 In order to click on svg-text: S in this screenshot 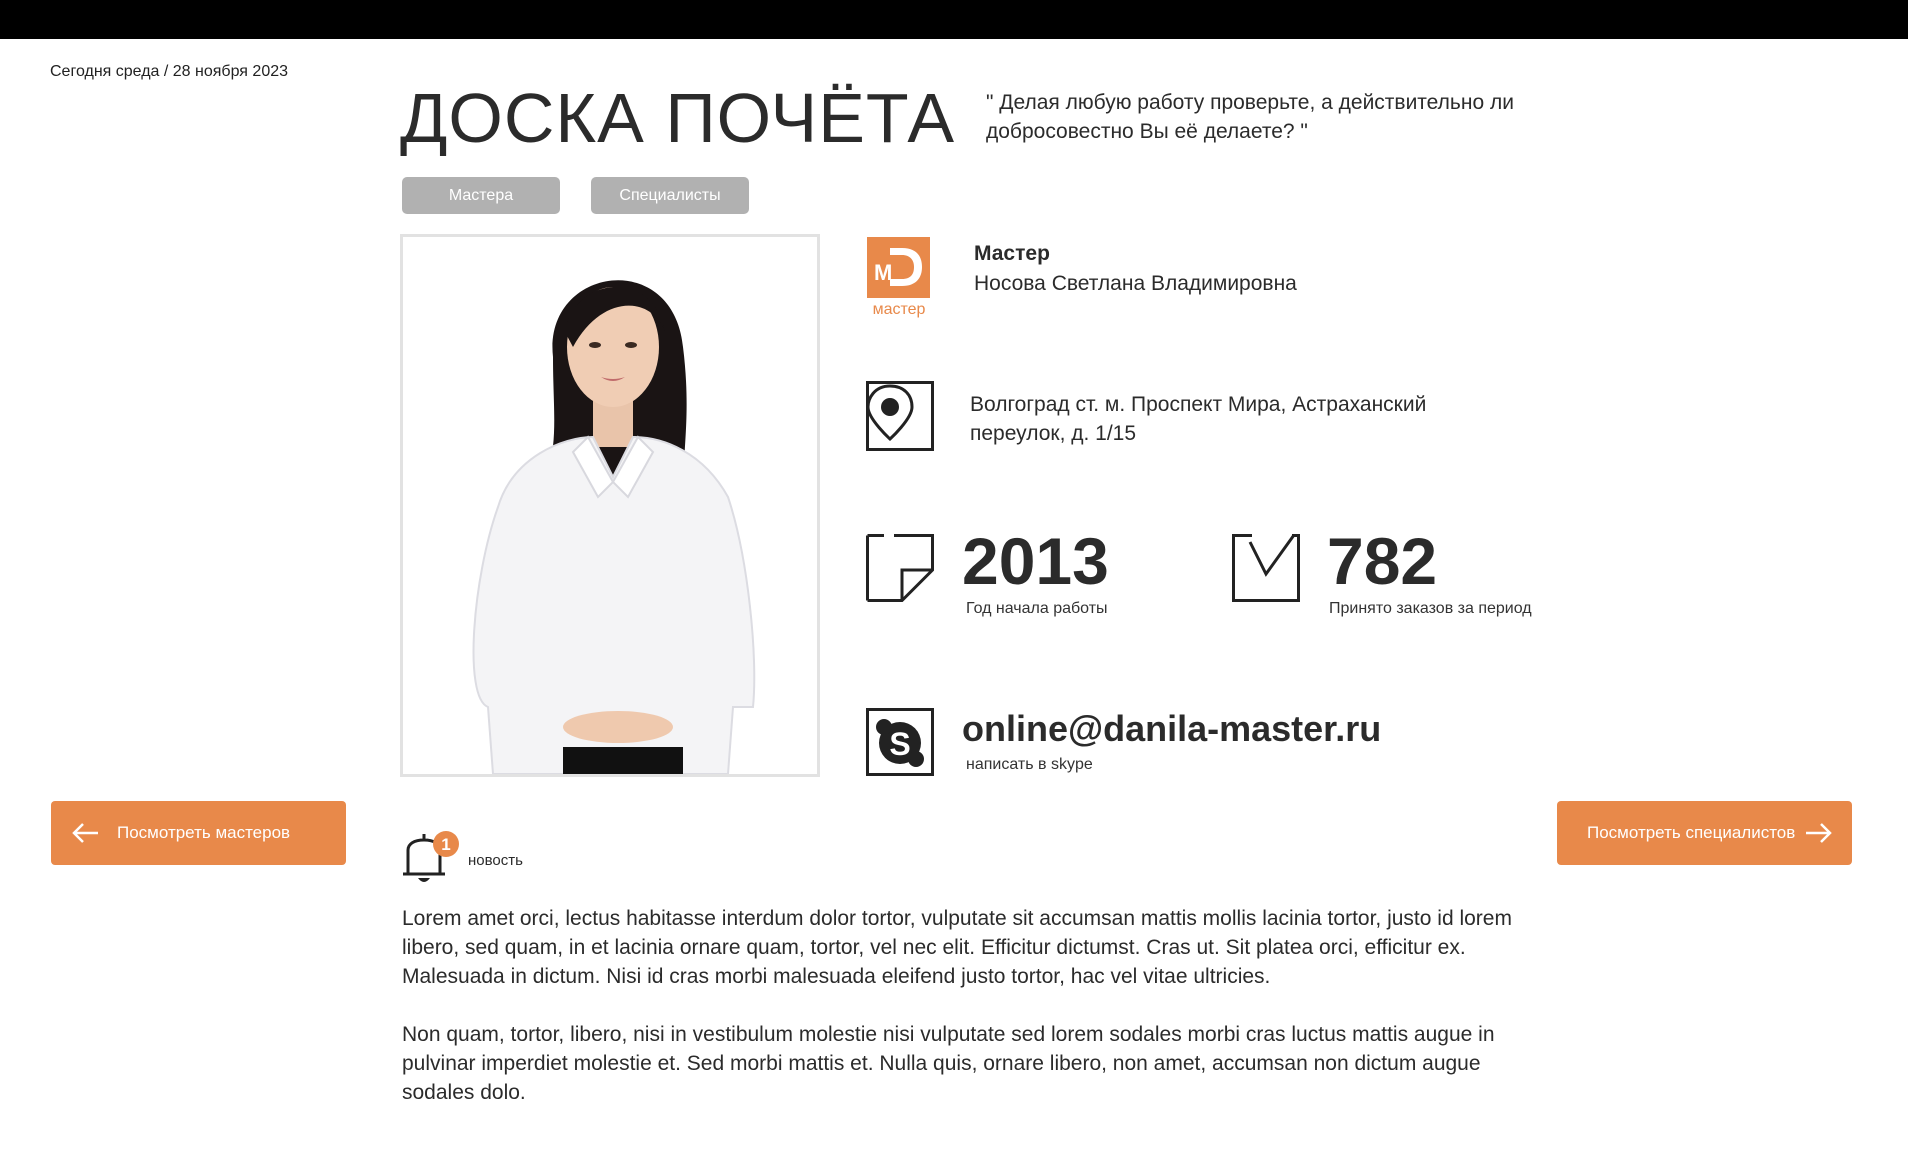, I will do `click(899, 744)`.